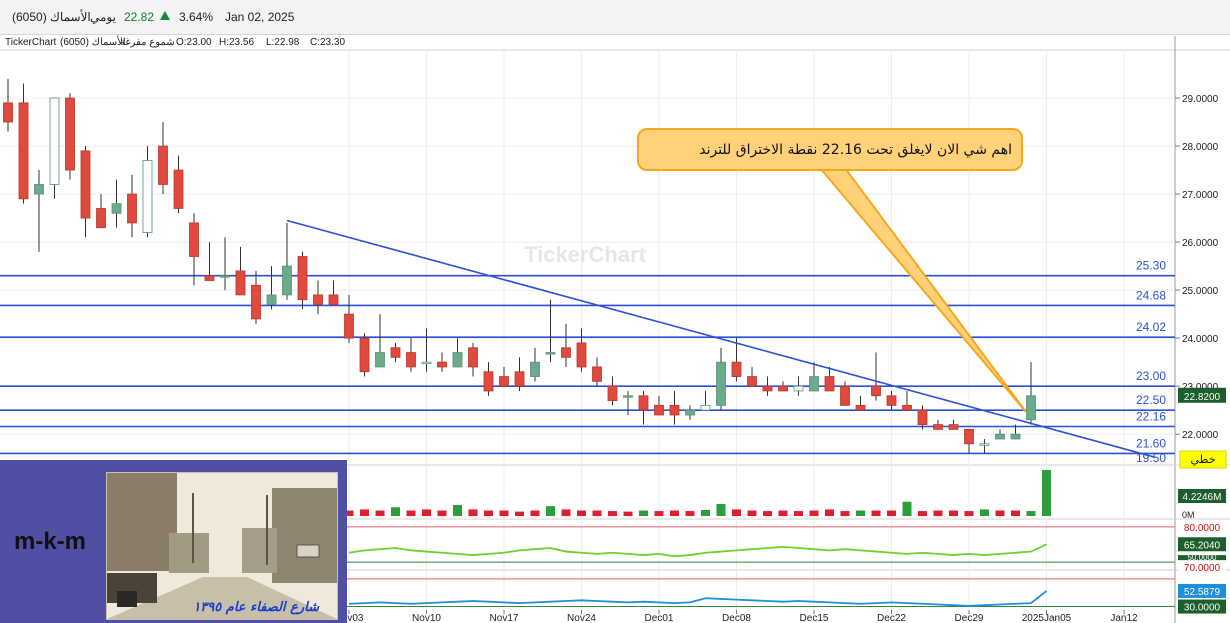 The width and height of the screenshot is (1230, 623). Describe the element at coordinates (1202, 568) in the screenshot. I see `rsi-lower-label: 70.0000` at that location.